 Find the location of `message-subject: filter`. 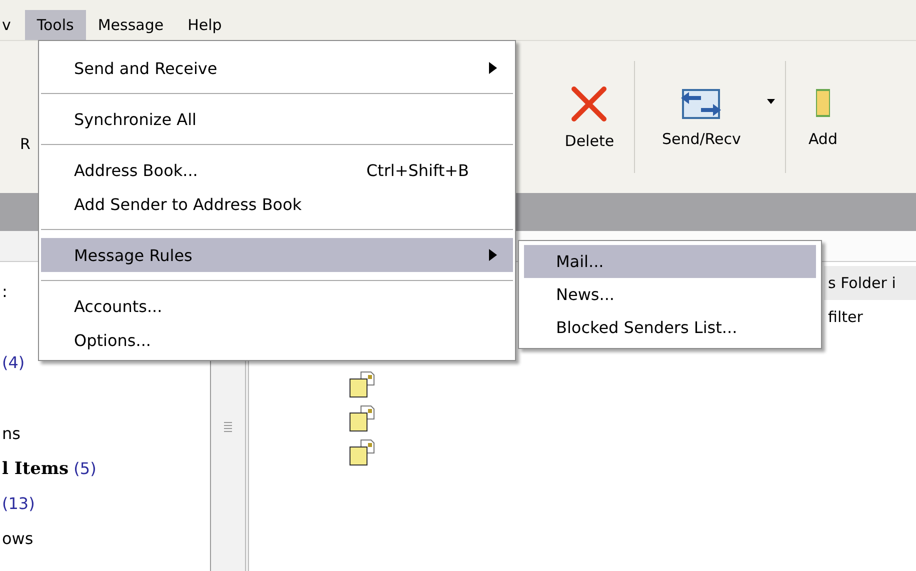

message-subject: filter is located at coordinates (870, 317).